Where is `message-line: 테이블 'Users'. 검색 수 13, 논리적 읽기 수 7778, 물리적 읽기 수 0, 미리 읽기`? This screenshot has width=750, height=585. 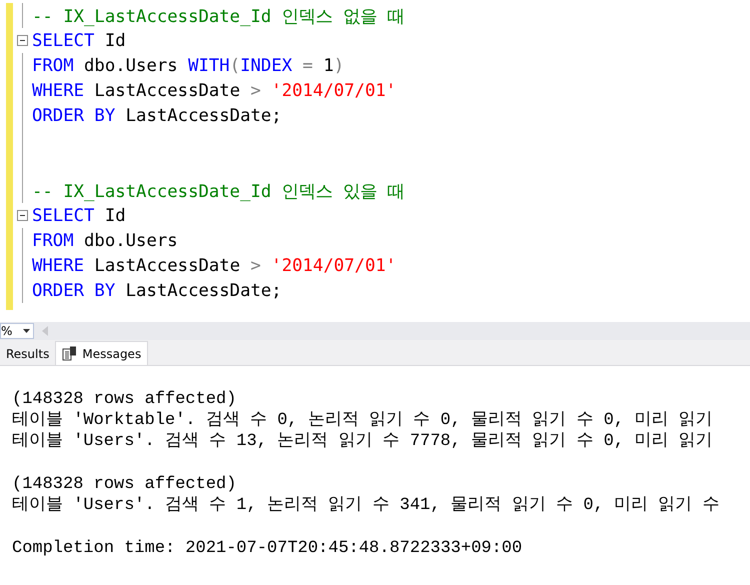
message-line: 테이블 'Users'. 검색 수 13, 논리적 읽기 수 7778, 물리적 읽기 수 0, 미리 읽기 is located at coordinates (363, 441).